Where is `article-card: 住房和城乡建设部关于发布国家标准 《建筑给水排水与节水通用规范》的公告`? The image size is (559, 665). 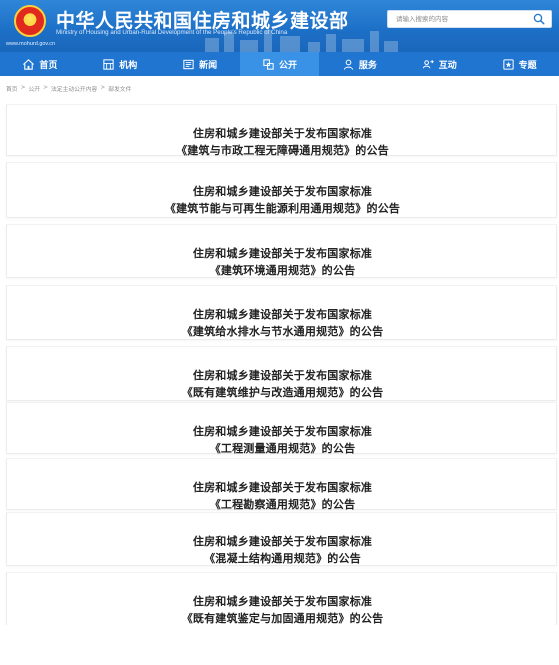
article-card: 住房和城乡建设部关于发布国家标准 《建筑给水排水与节水通用规范》的公告 is located at coordinates (281, 312).